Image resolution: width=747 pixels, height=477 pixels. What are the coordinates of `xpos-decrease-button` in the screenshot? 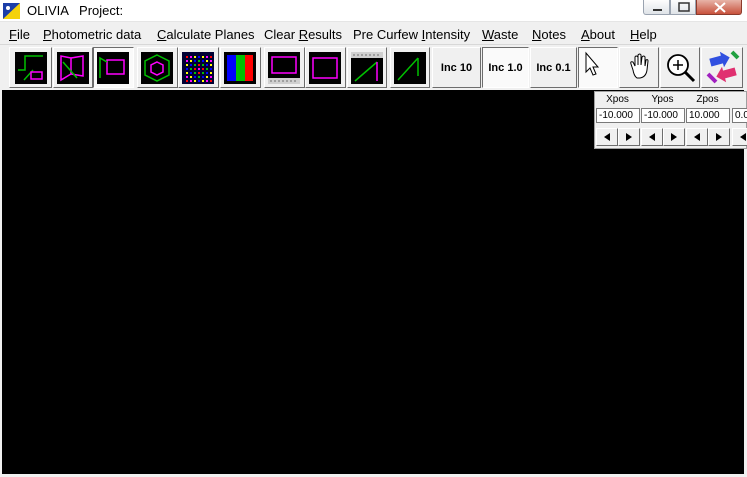 It's located at (607, 137).